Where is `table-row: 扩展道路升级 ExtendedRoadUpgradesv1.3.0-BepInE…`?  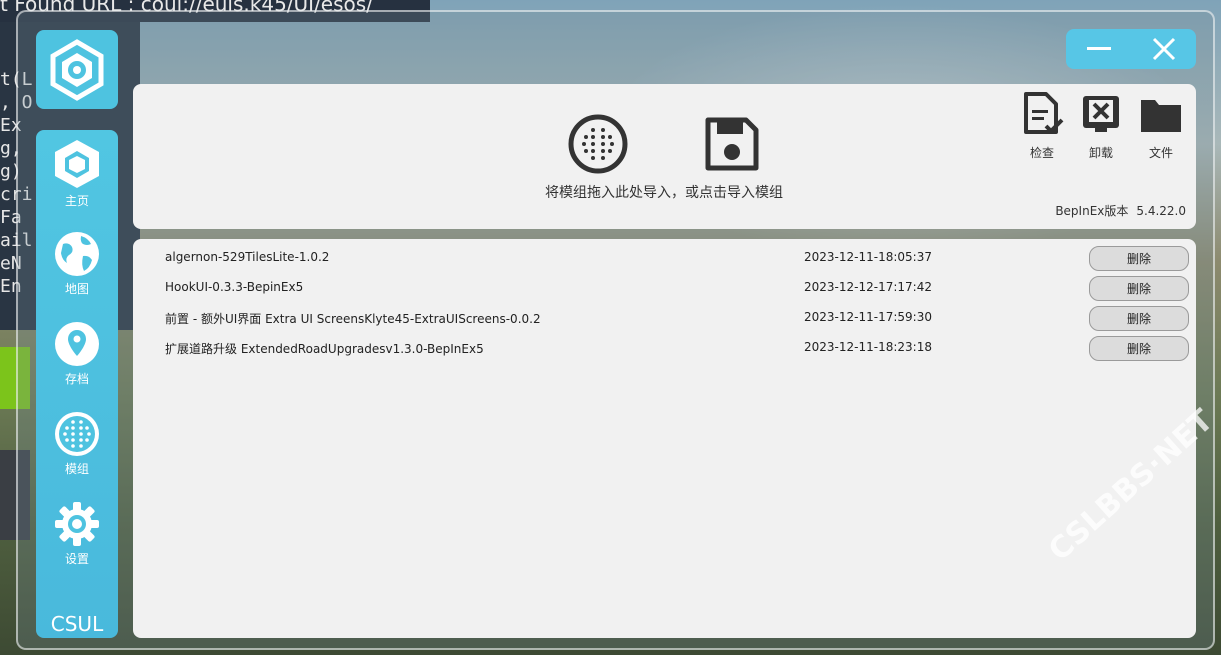 table-row: 扩展道路升级 ExtendedRoadUpgradesv1.3.0-BepInE… is located at coordinates (664, 347).